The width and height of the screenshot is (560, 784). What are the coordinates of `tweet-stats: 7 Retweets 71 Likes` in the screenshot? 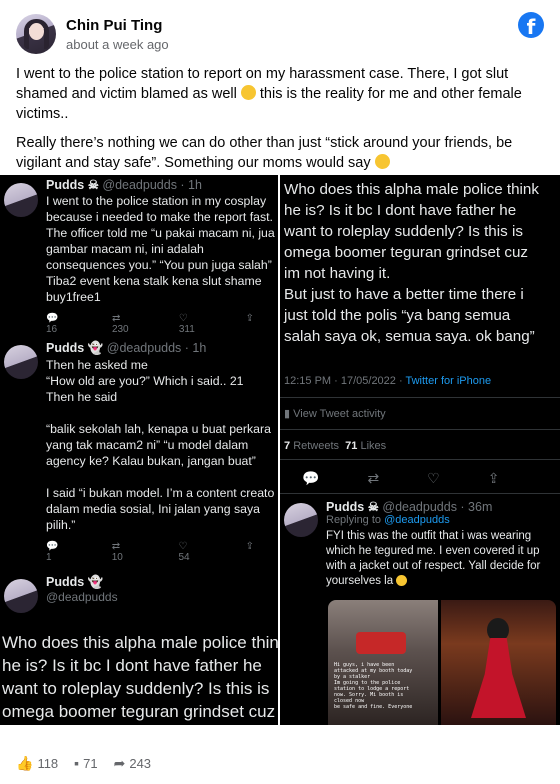 It's located at (335, 446).